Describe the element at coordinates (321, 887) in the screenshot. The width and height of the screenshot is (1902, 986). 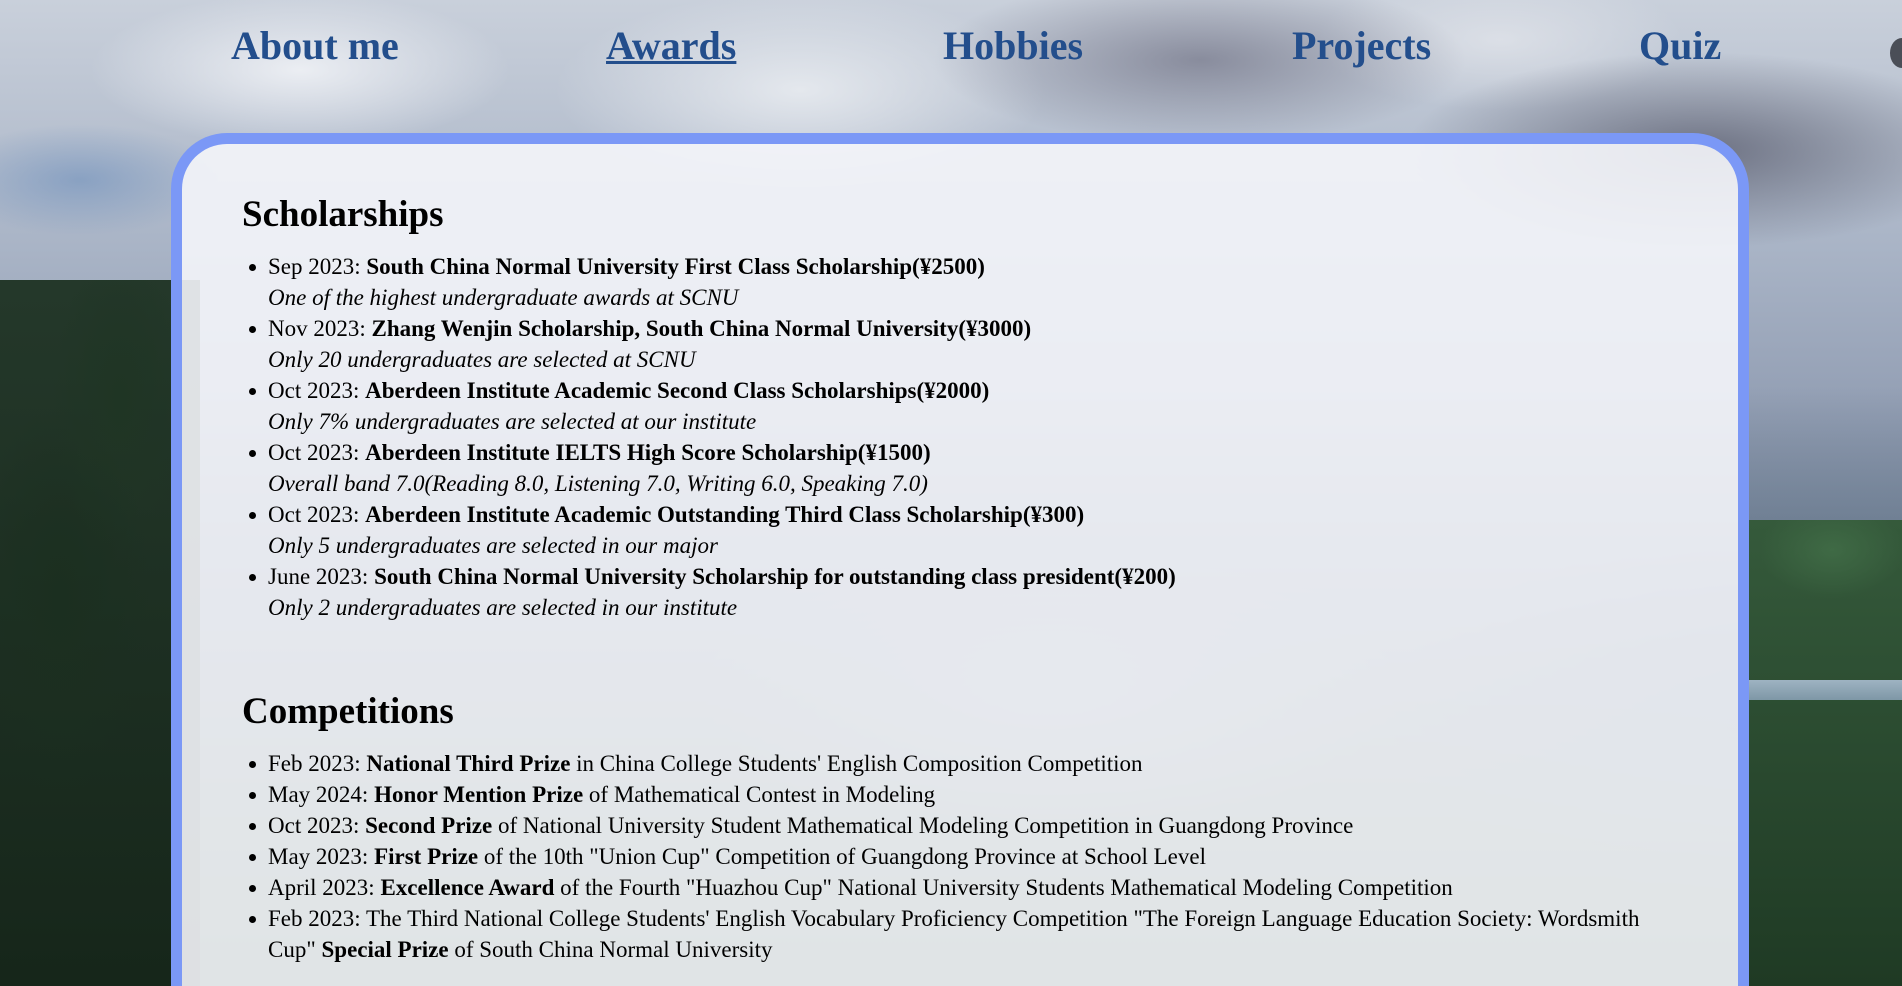
I see `item-date: April 2023:` at that location.